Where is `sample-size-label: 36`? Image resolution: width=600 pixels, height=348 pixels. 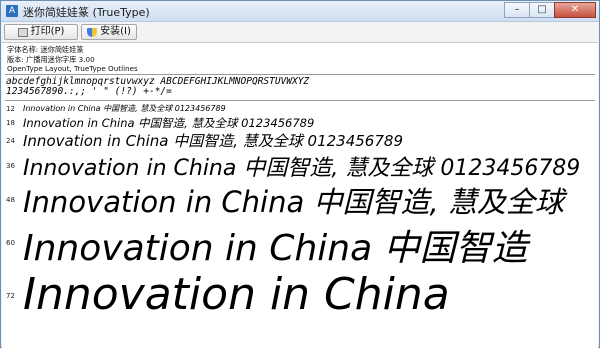
sample-size-label: 36 is located at coordinates (10, 166).